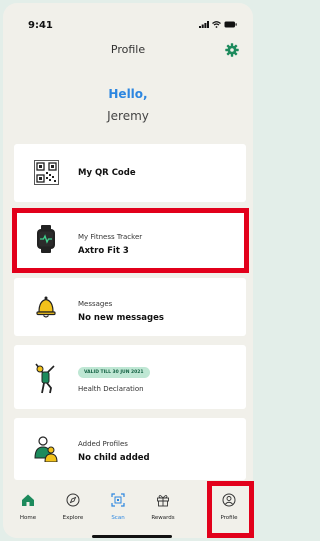  Describe the element at coordinates (73, 518) in the screenshot. I see `nav-explore-label: Explore` at that location.